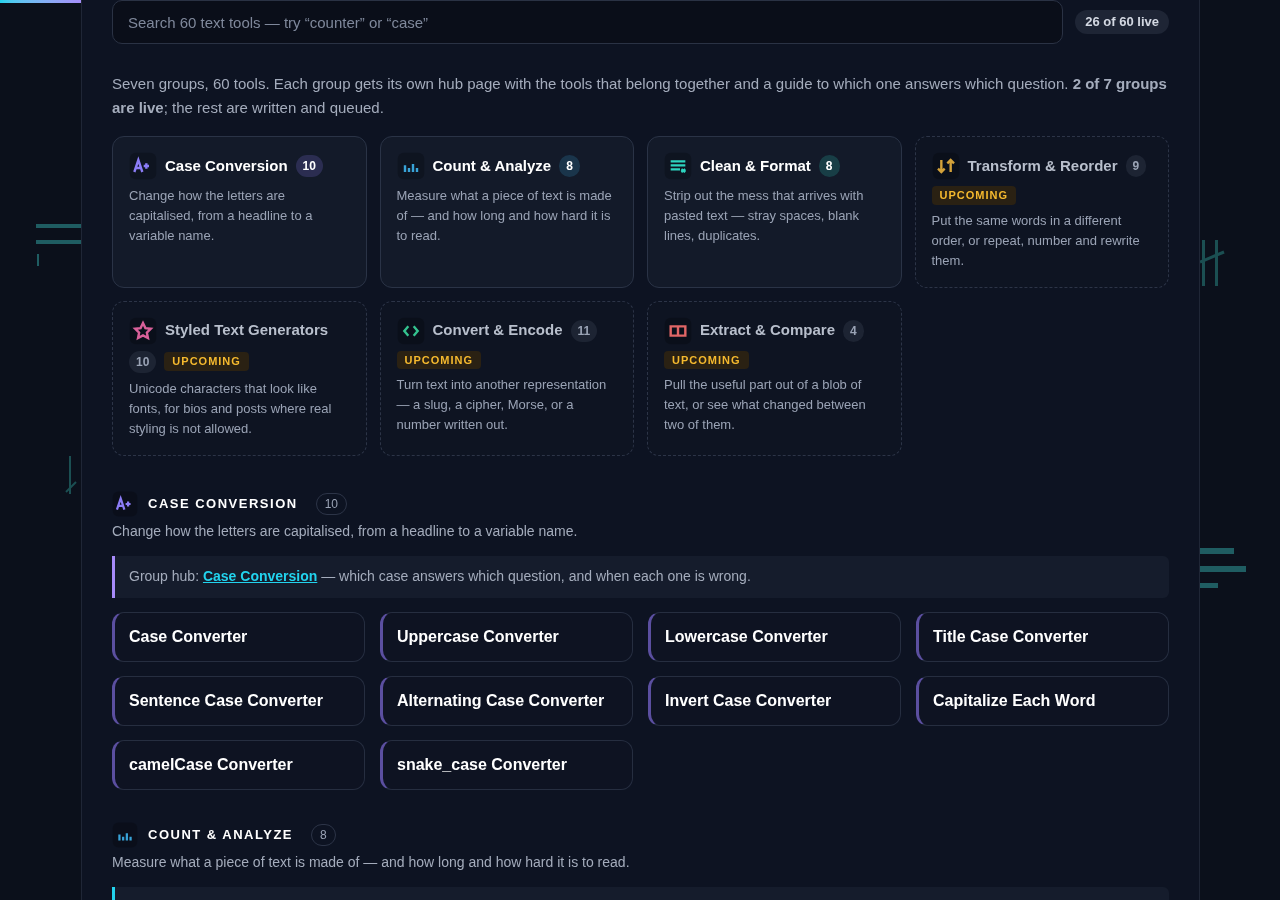 This screenshot has height=900, width=1280. Describe the element at coordinates (239, 378) in the screenshot. I see `group-card: Styled Text Generators 10 UPCOMING Unicode characters that look like fonts, for bios and posts where real styling is not allowed.` at that location.